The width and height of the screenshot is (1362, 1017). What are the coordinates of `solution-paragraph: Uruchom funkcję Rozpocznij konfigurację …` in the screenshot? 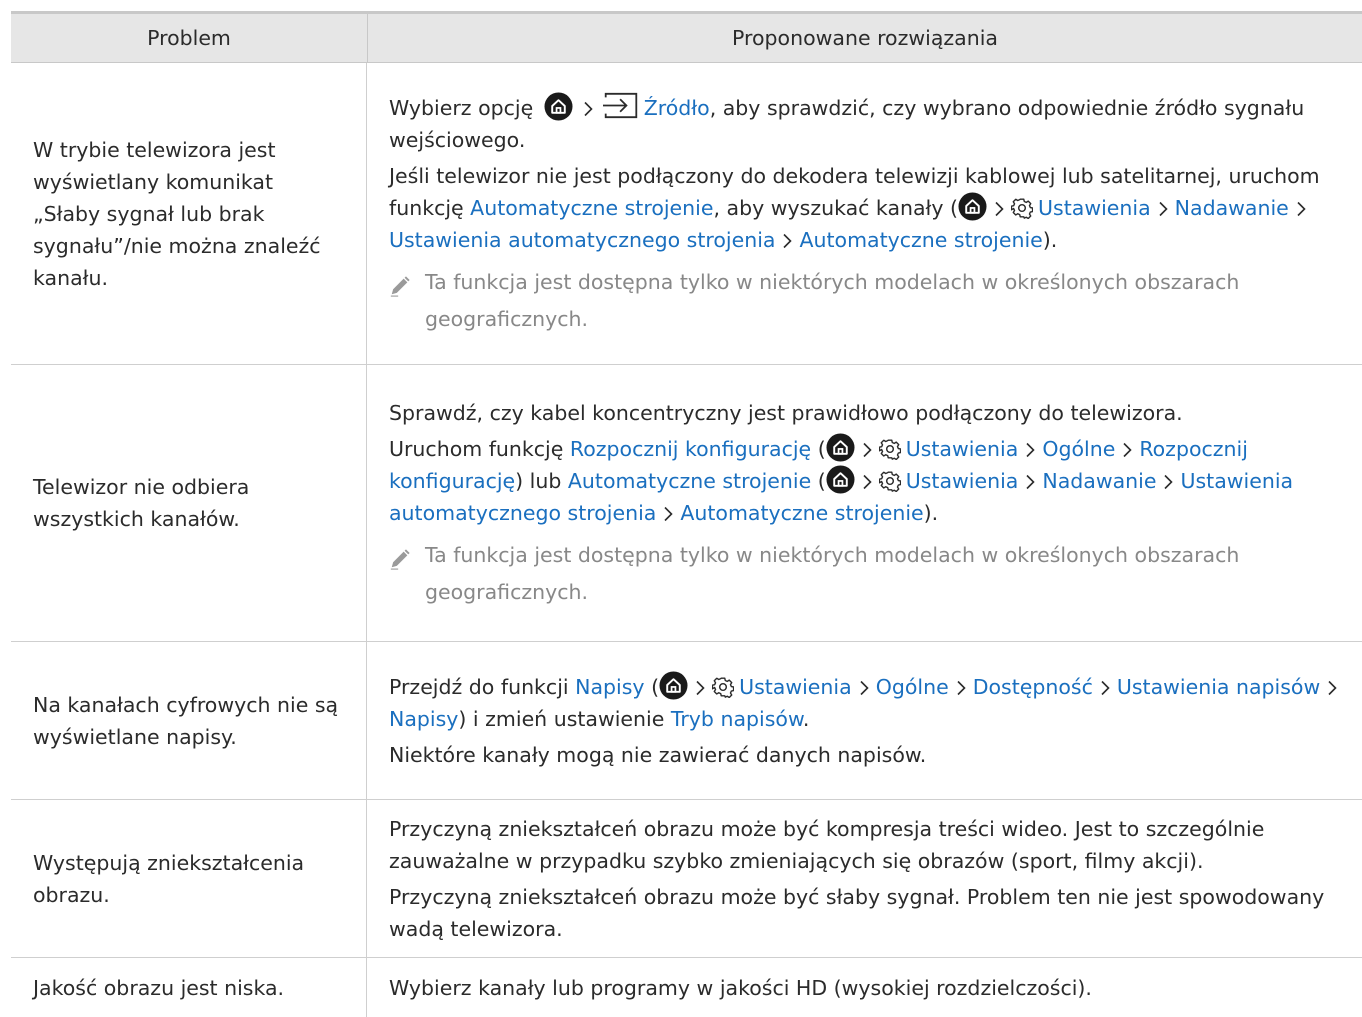 It's located at (870, 481).